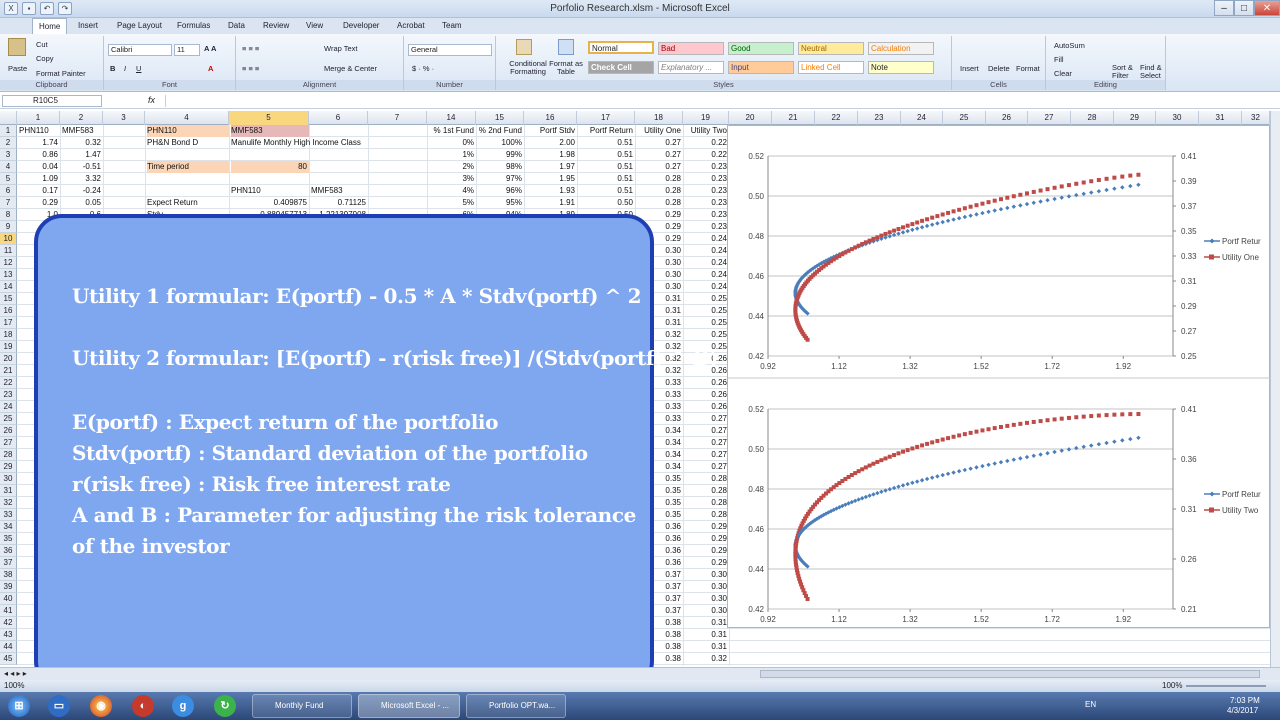 The image size is (1280, 720). What do you see at coordinates (606, 118) in the screenshot?
I see `column-header: 17` at bounding box center [606, 118].